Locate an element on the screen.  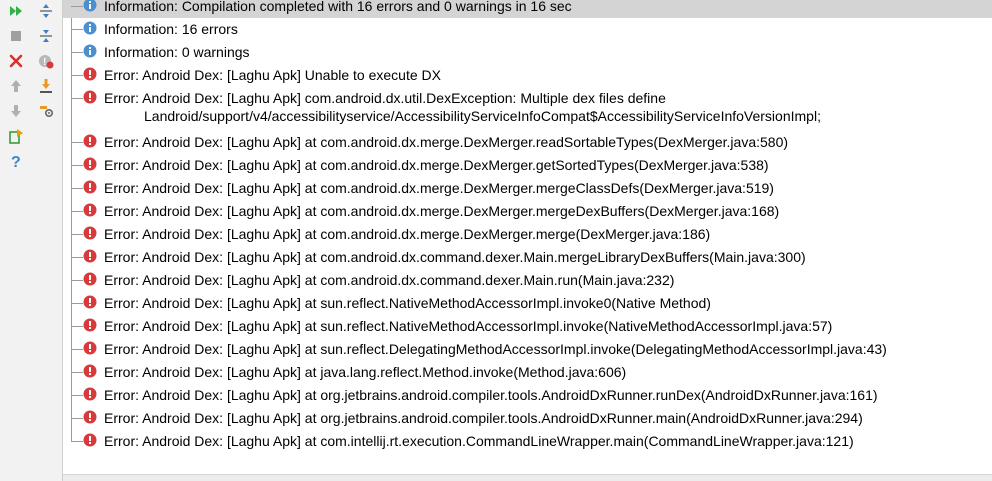
rerun-icon is located at coordinates (16, 11).